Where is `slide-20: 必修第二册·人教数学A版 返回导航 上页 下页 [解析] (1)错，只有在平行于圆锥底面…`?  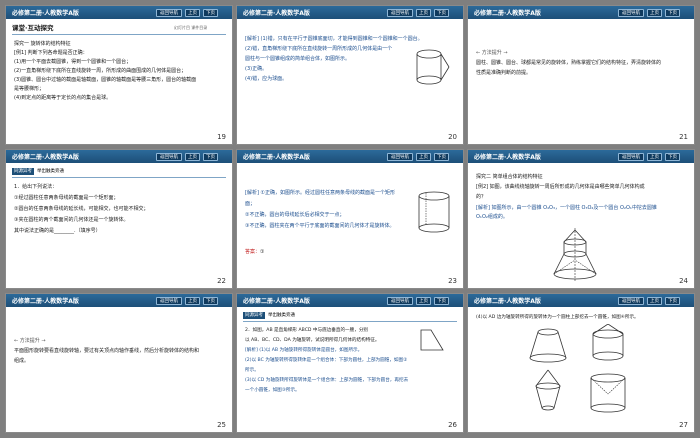 slide-20: 必修第二册·人教数学A版 返回导航 上页 下页 [解析] (1)错，只有在平行于圆锥底面… is located at coordinates (350, 75).